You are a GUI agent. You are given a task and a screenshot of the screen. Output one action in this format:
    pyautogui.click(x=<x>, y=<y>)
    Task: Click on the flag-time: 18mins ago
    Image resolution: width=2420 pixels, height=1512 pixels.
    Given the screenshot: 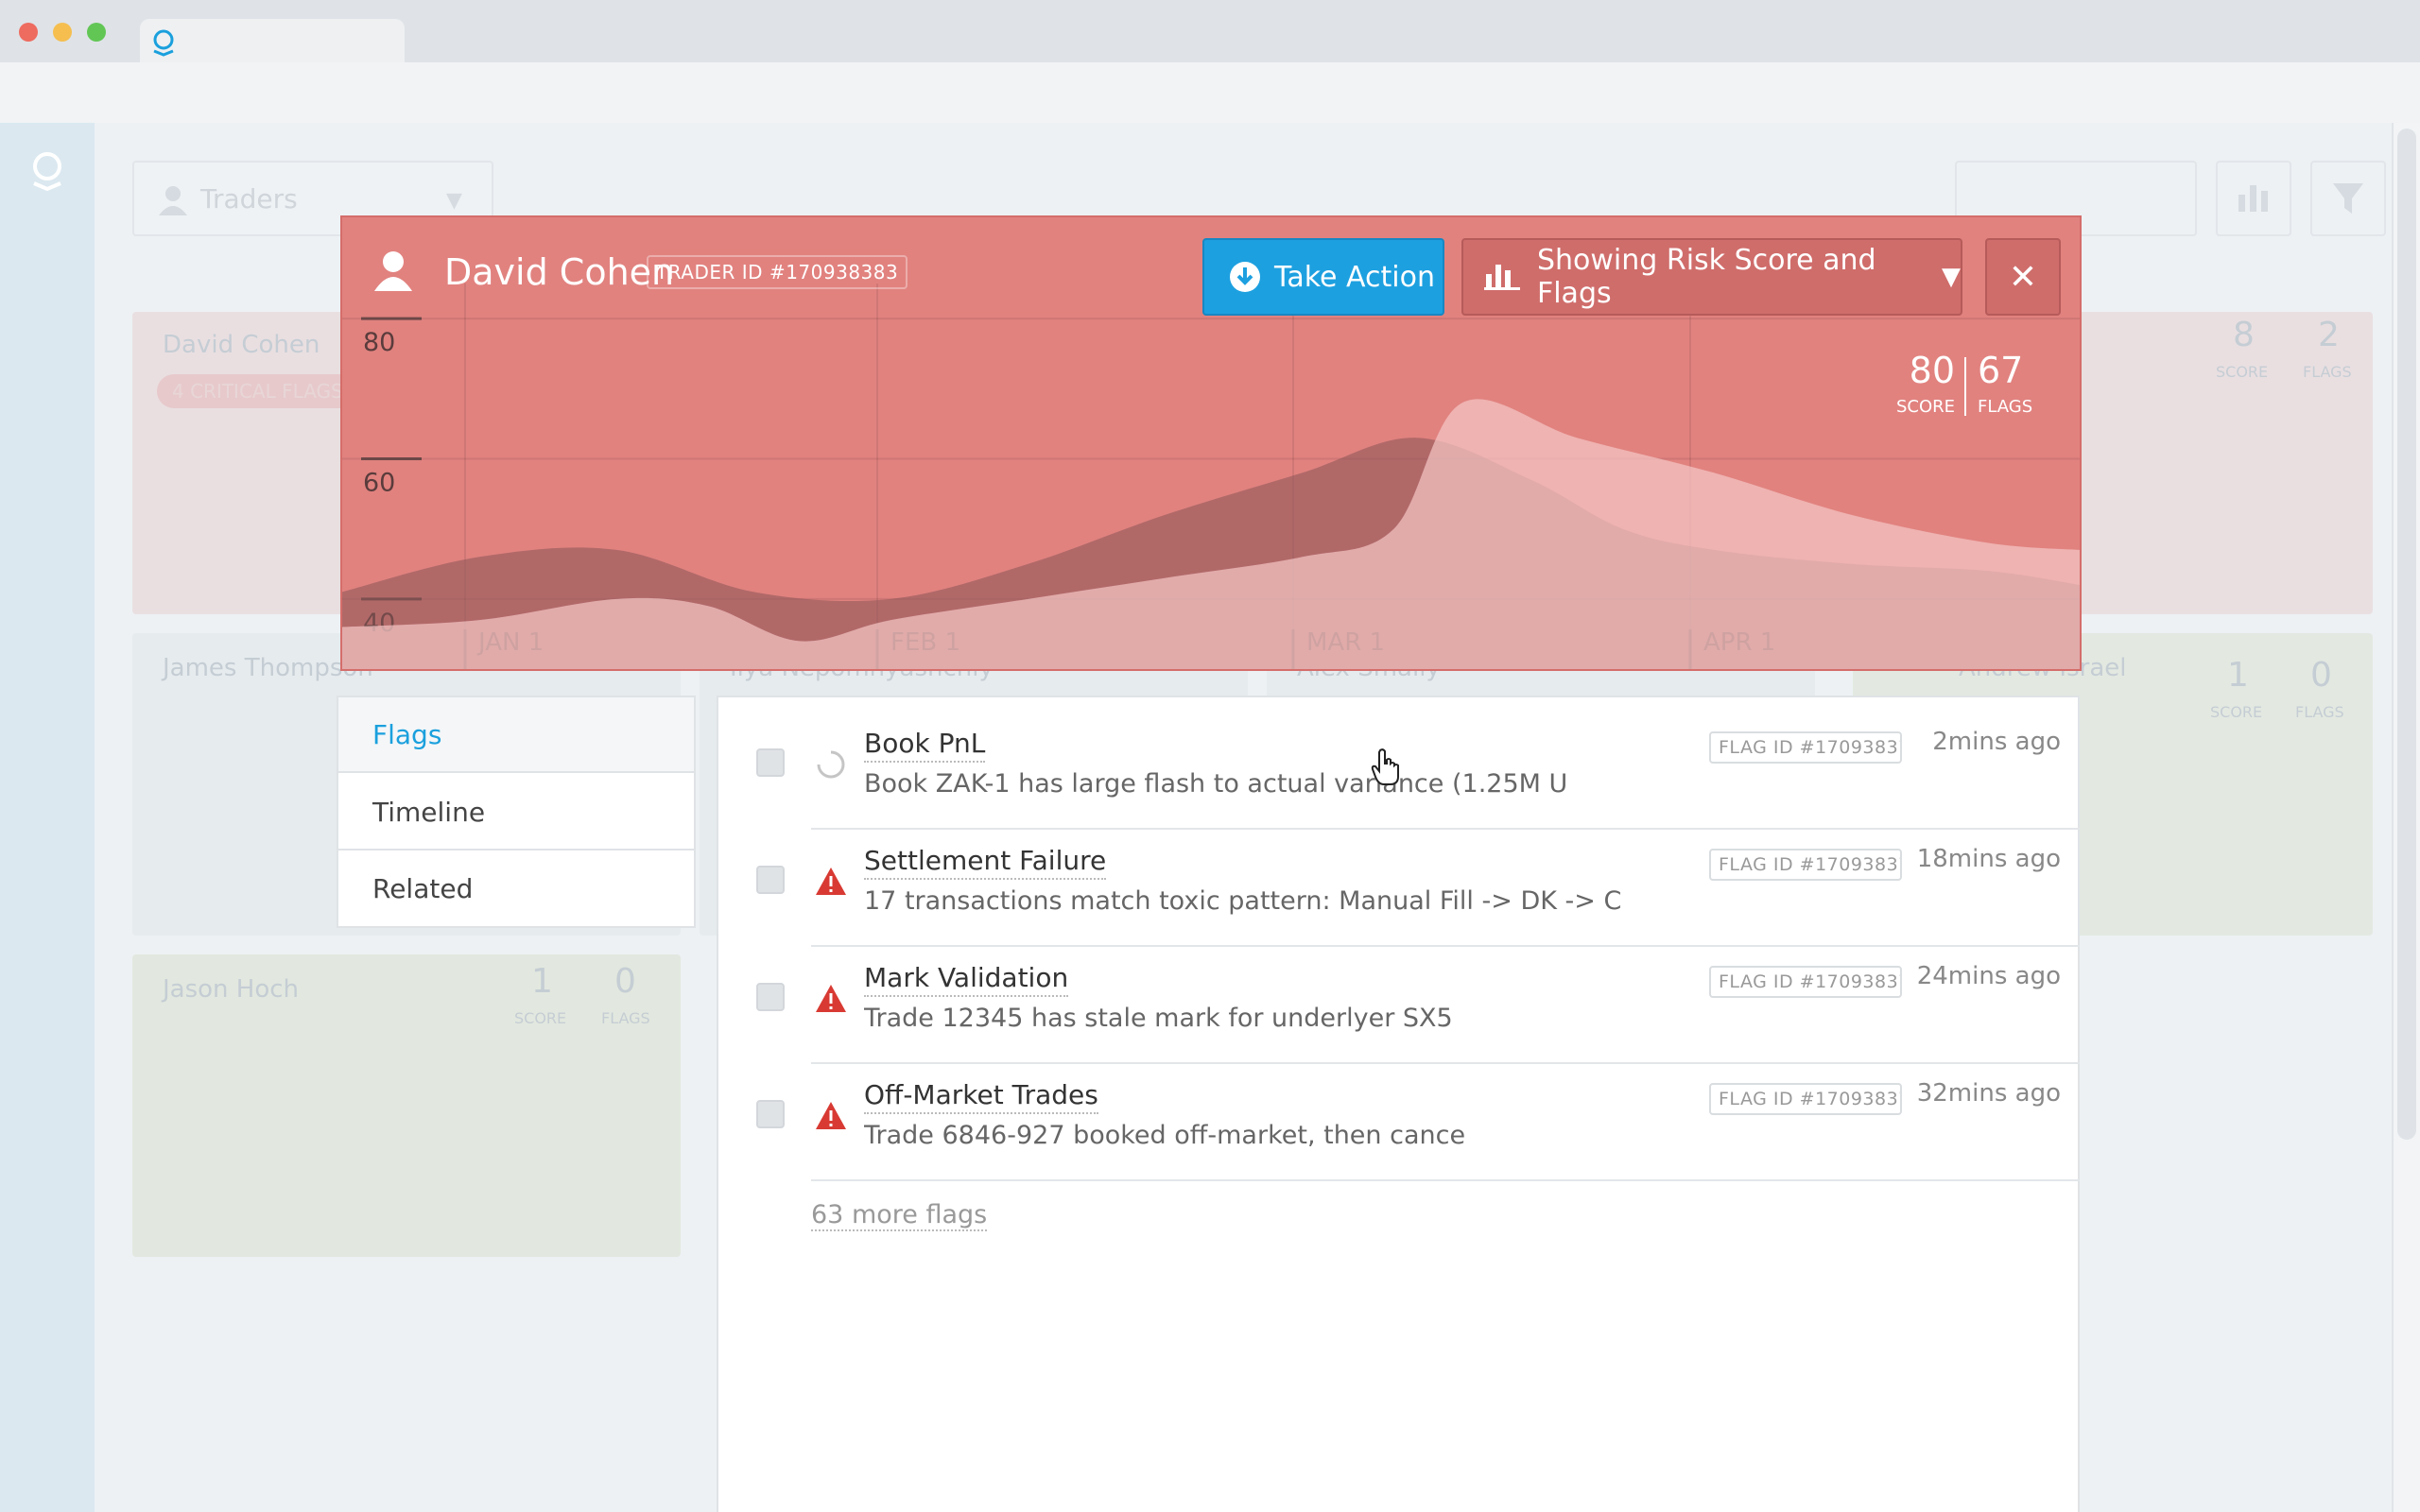 What is the action you would take?
    pyautogui.click(x=1989, y=859)
    